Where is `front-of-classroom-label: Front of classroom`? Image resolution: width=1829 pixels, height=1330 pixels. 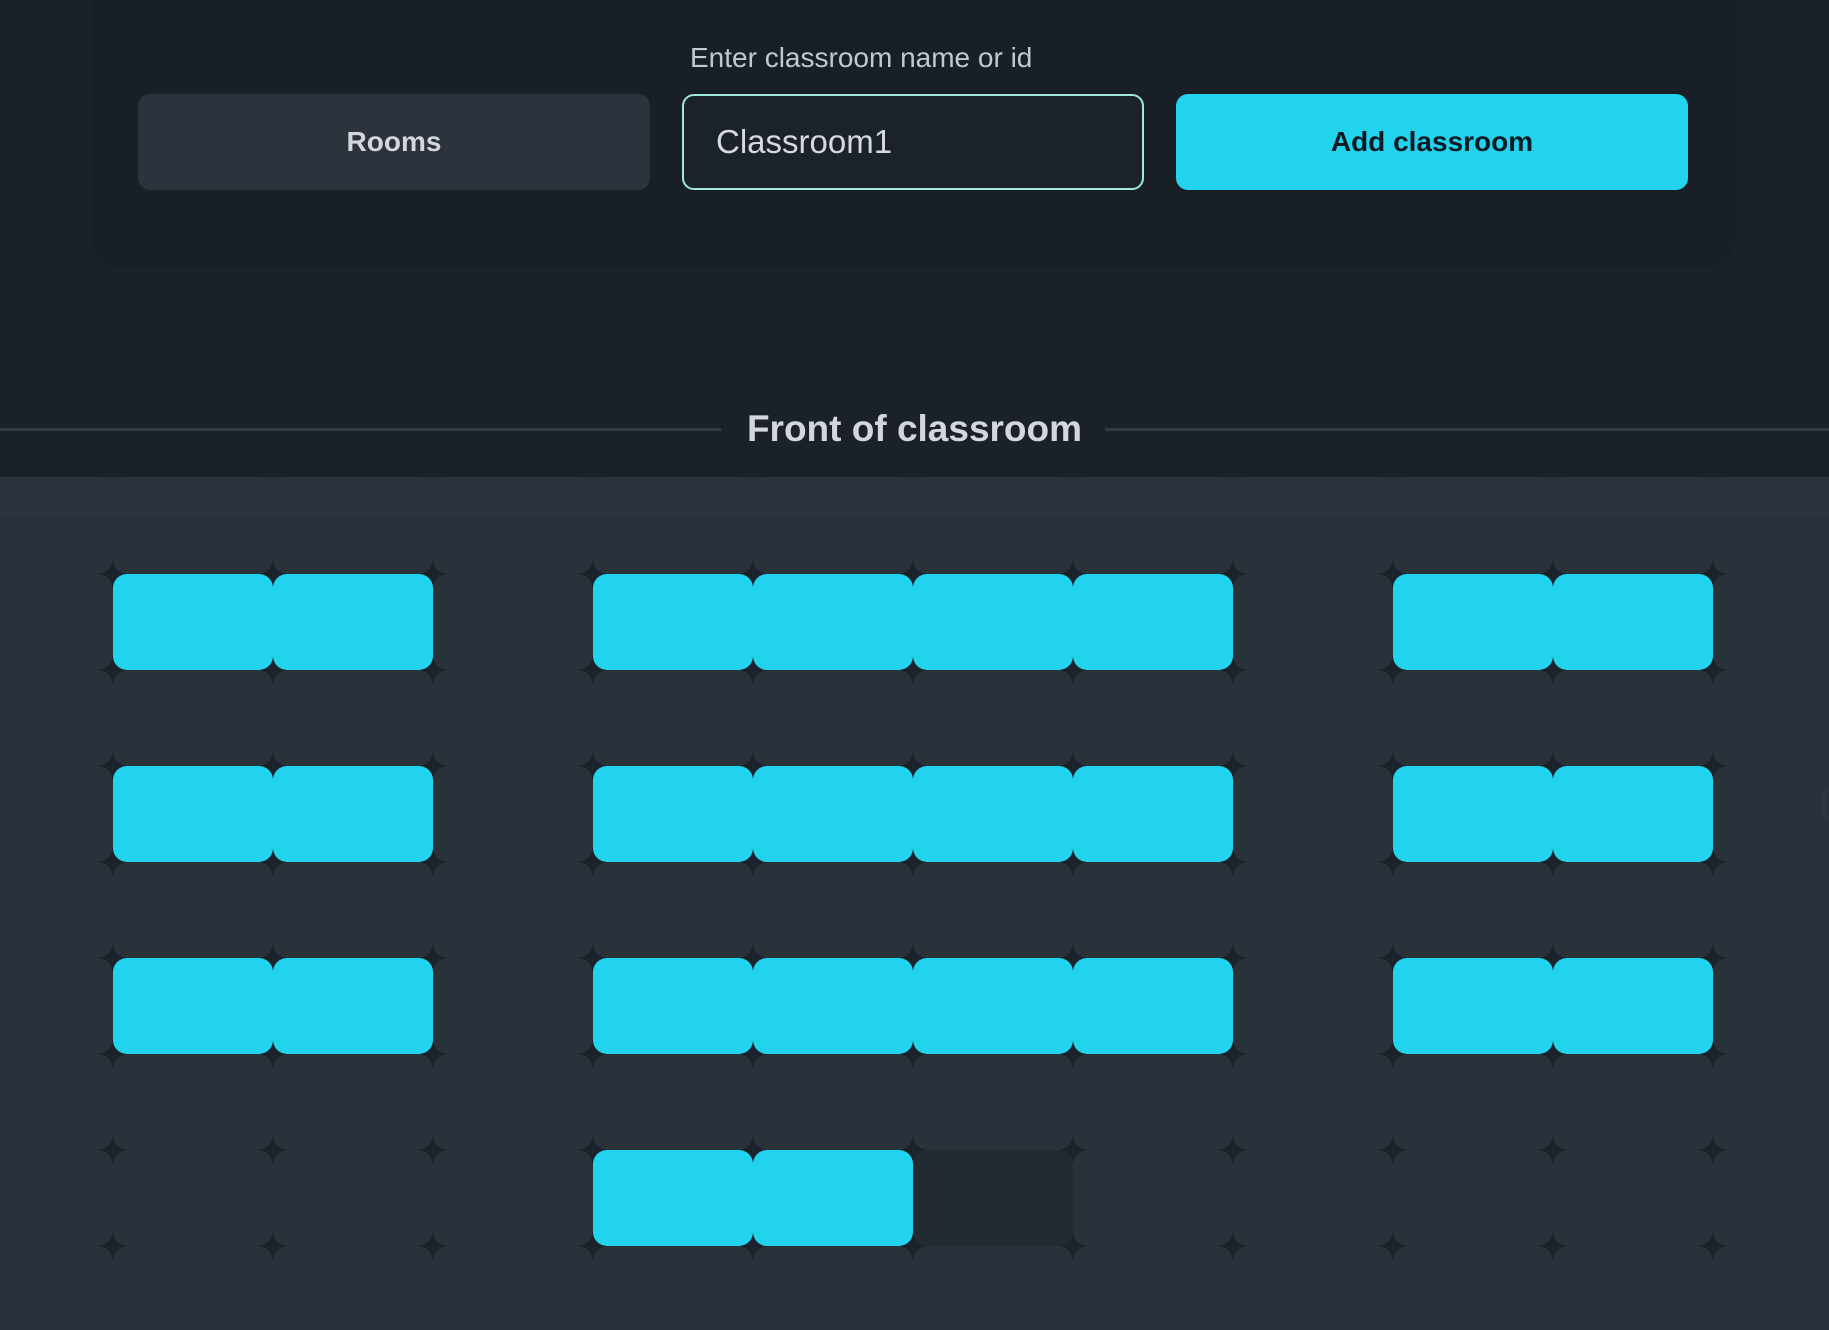 front-of-classroom-label: Front of classroom is located at coordinates (914, 428).